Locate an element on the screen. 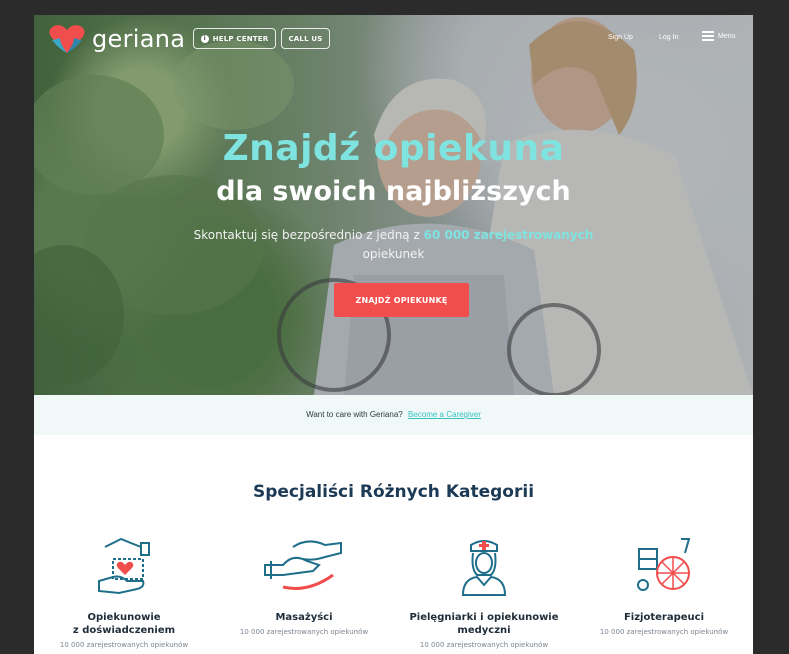 The height and width of the screenshot is (654, 789). become-caregiver-link: Become a Caregiver is located at coordinates (444, 414).